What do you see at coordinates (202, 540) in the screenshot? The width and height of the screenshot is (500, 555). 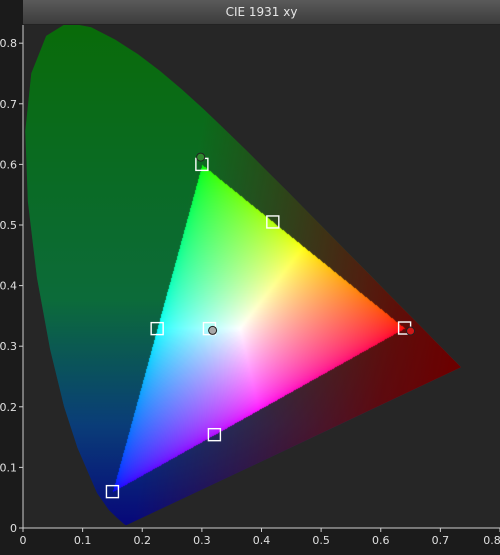 I see `x-tick-label: 0.3` at bounding box center [202, 540].